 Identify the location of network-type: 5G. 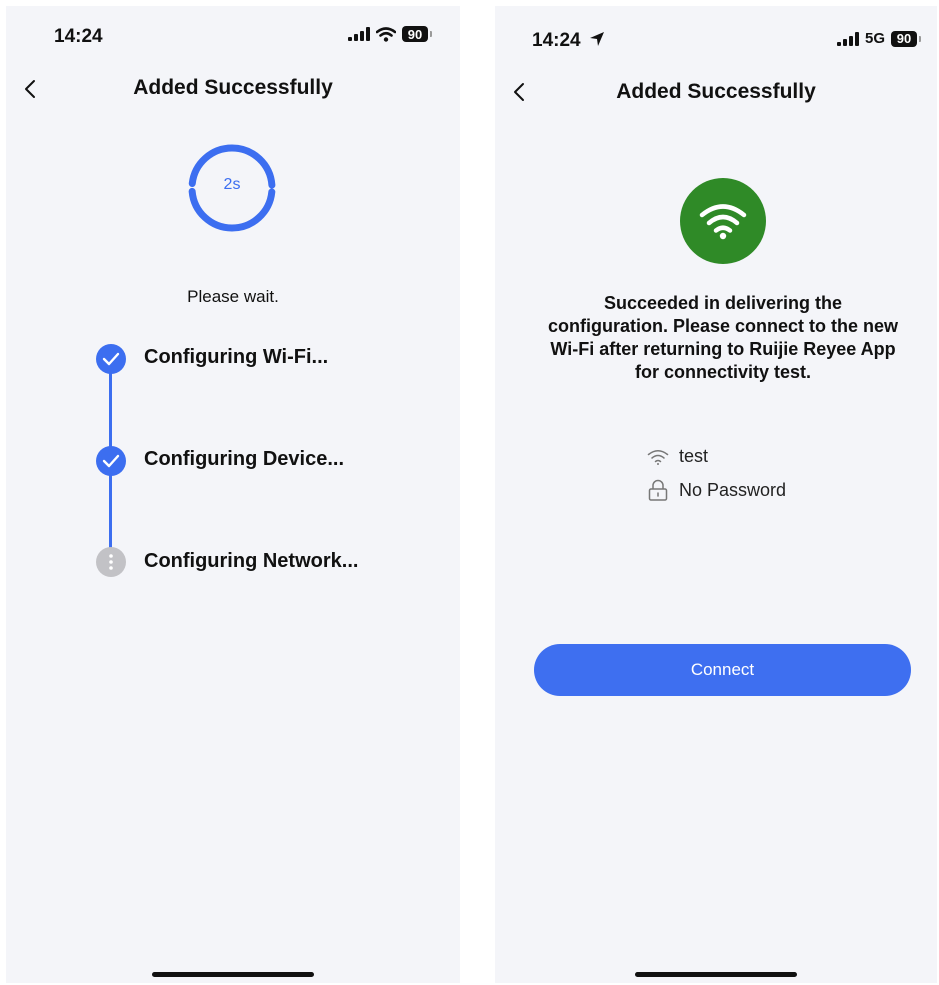
(874, 38).